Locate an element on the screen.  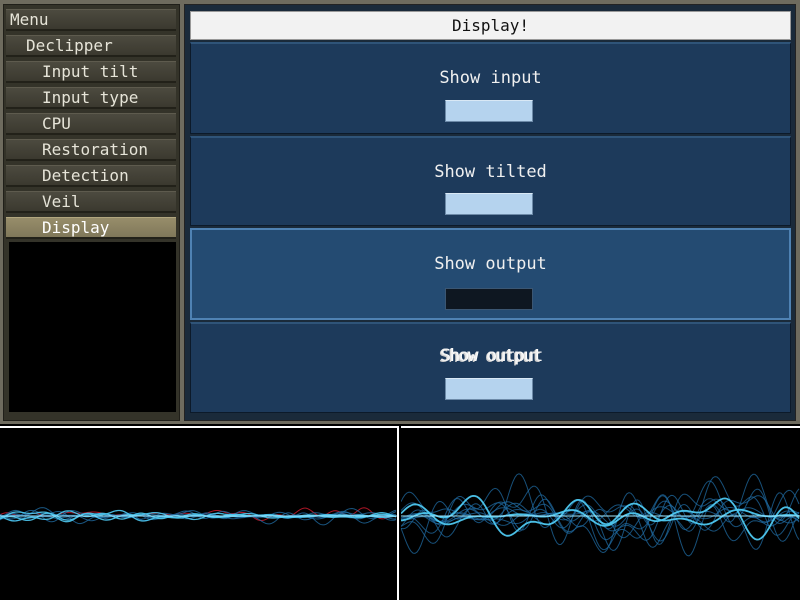
output-waveform-scope is located at coordinates (600, 513).